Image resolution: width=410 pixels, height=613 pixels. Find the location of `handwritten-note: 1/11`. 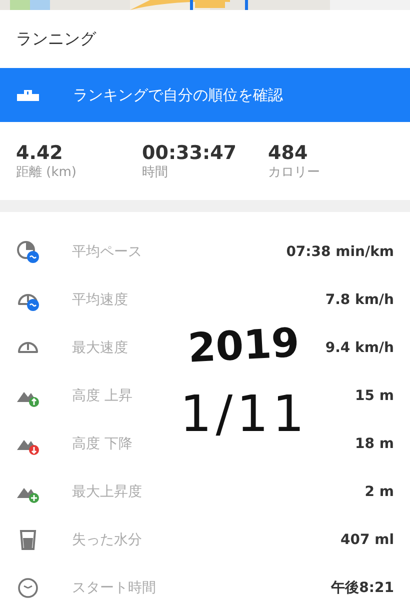

handwritten-note: 1/11 is located at coordinates (244, 414).